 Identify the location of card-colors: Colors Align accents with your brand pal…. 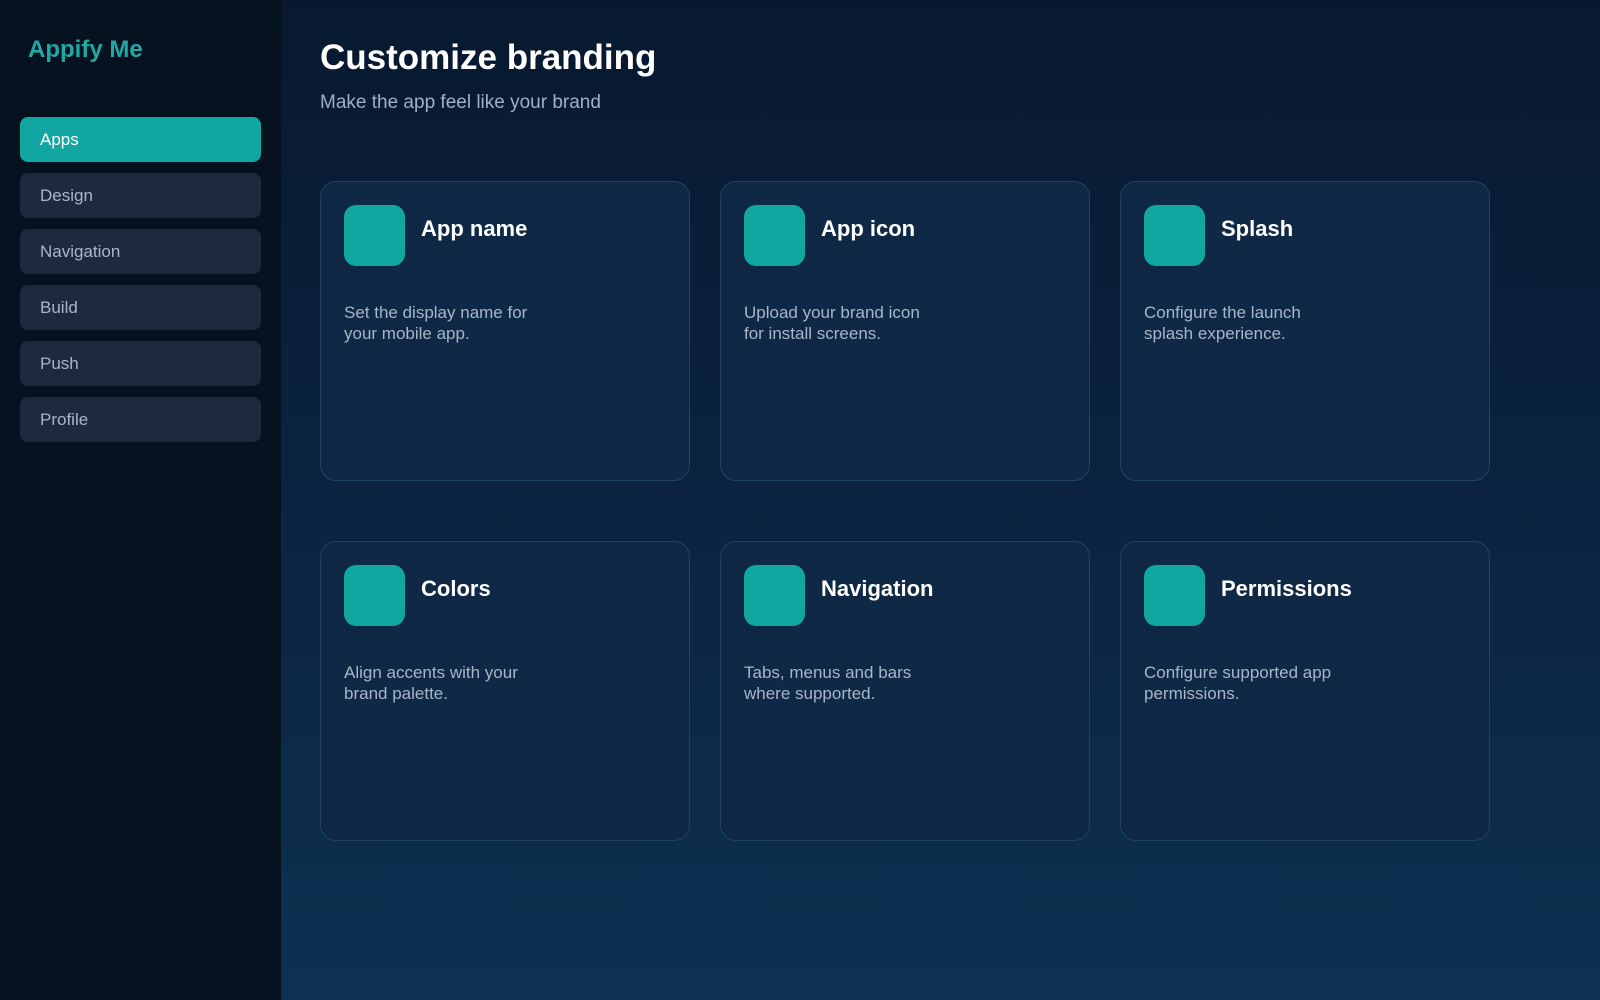
(505, 691).